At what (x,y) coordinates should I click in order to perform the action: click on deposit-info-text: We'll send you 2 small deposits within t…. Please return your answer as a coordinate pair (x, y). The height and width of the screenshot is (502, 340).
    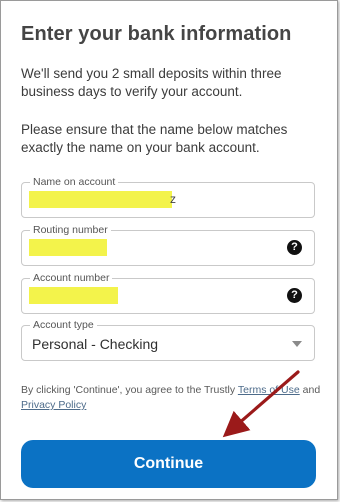
    Looking at the image, I should click on (151, 82).